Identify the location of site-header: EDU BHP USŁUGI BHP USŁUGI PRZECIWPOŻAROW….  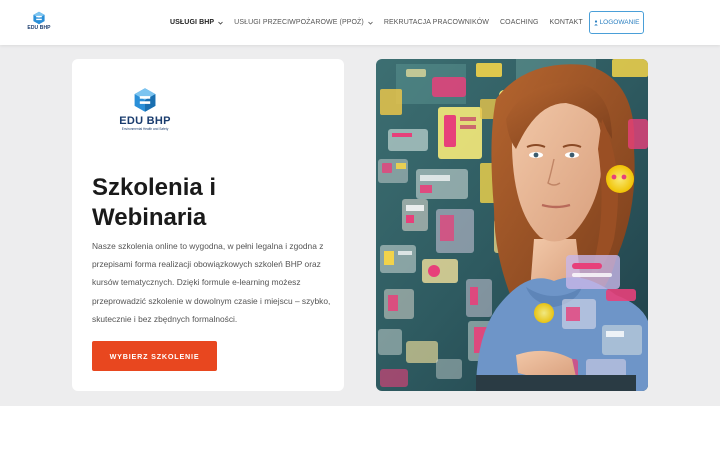
(360, 22).